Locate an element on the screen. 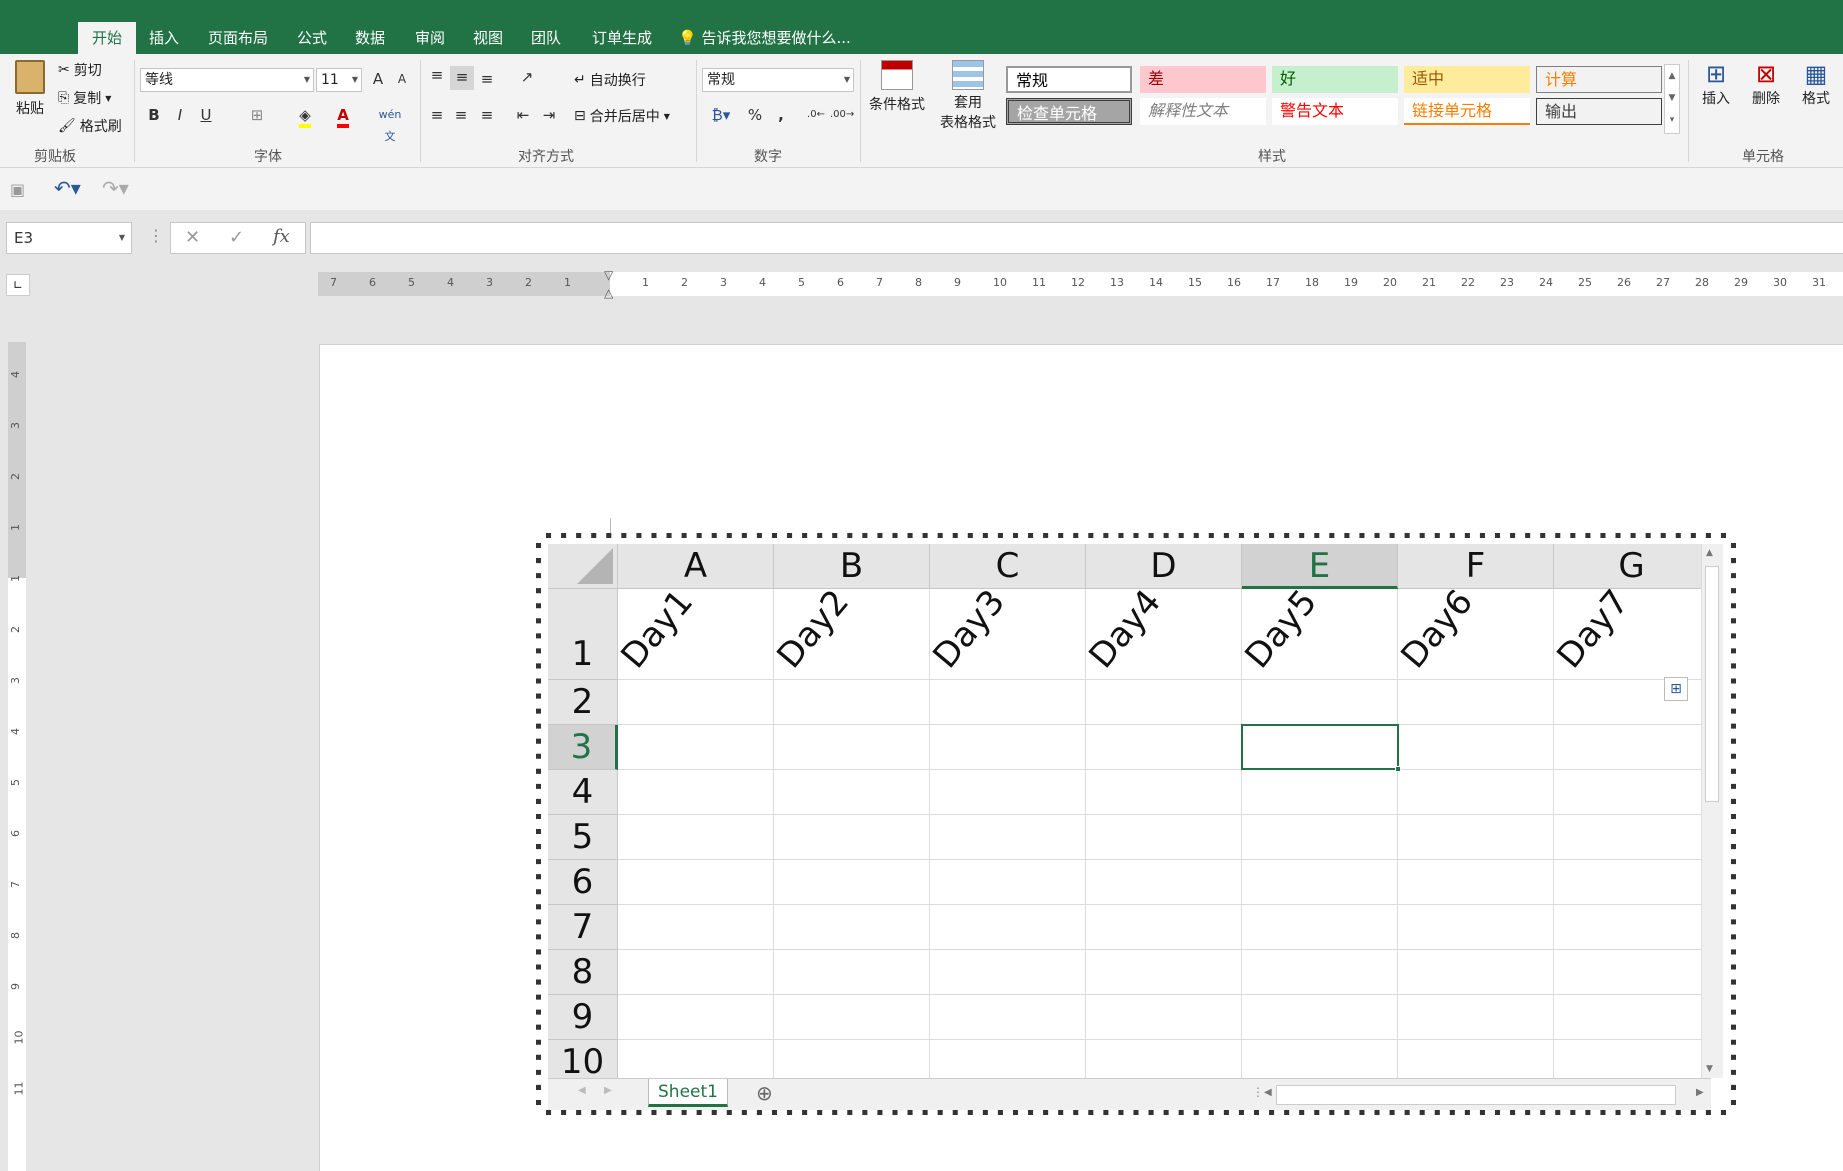 The width and height of the screenshot is (1843, 1171). style-linked-cell: 链接单元格 is located at coordinates (1467, 111).